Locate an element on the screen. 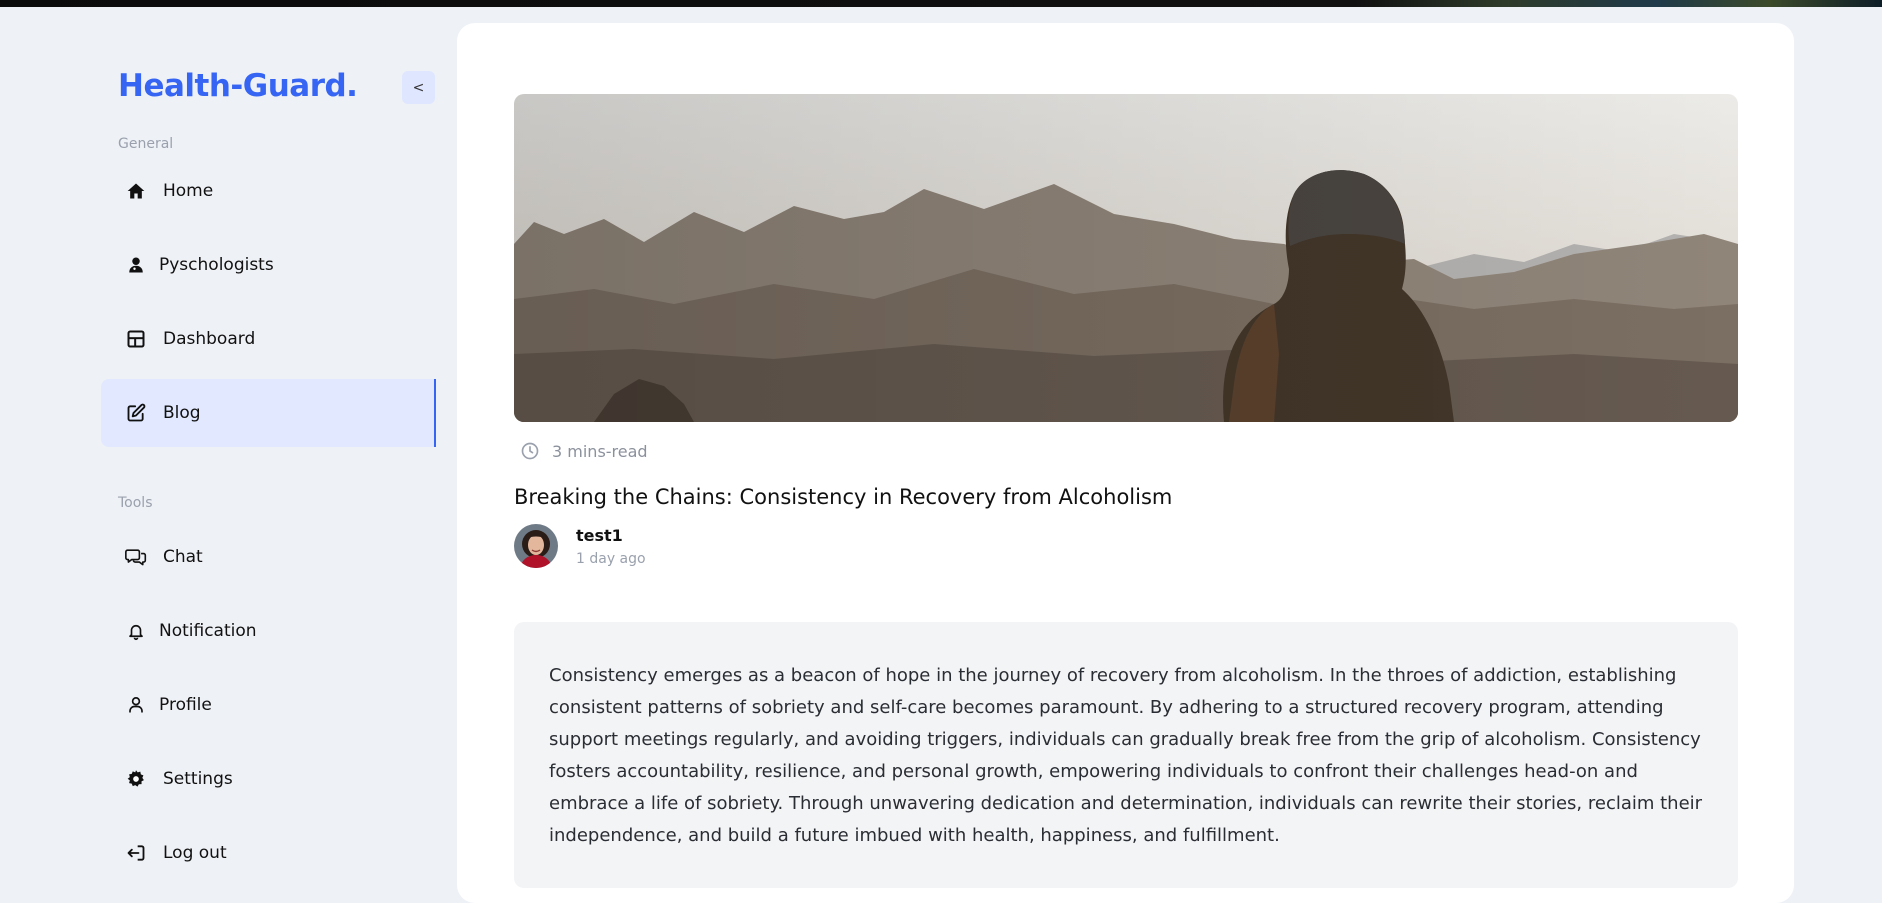  edit-icon is located at coordinates (136, 413).